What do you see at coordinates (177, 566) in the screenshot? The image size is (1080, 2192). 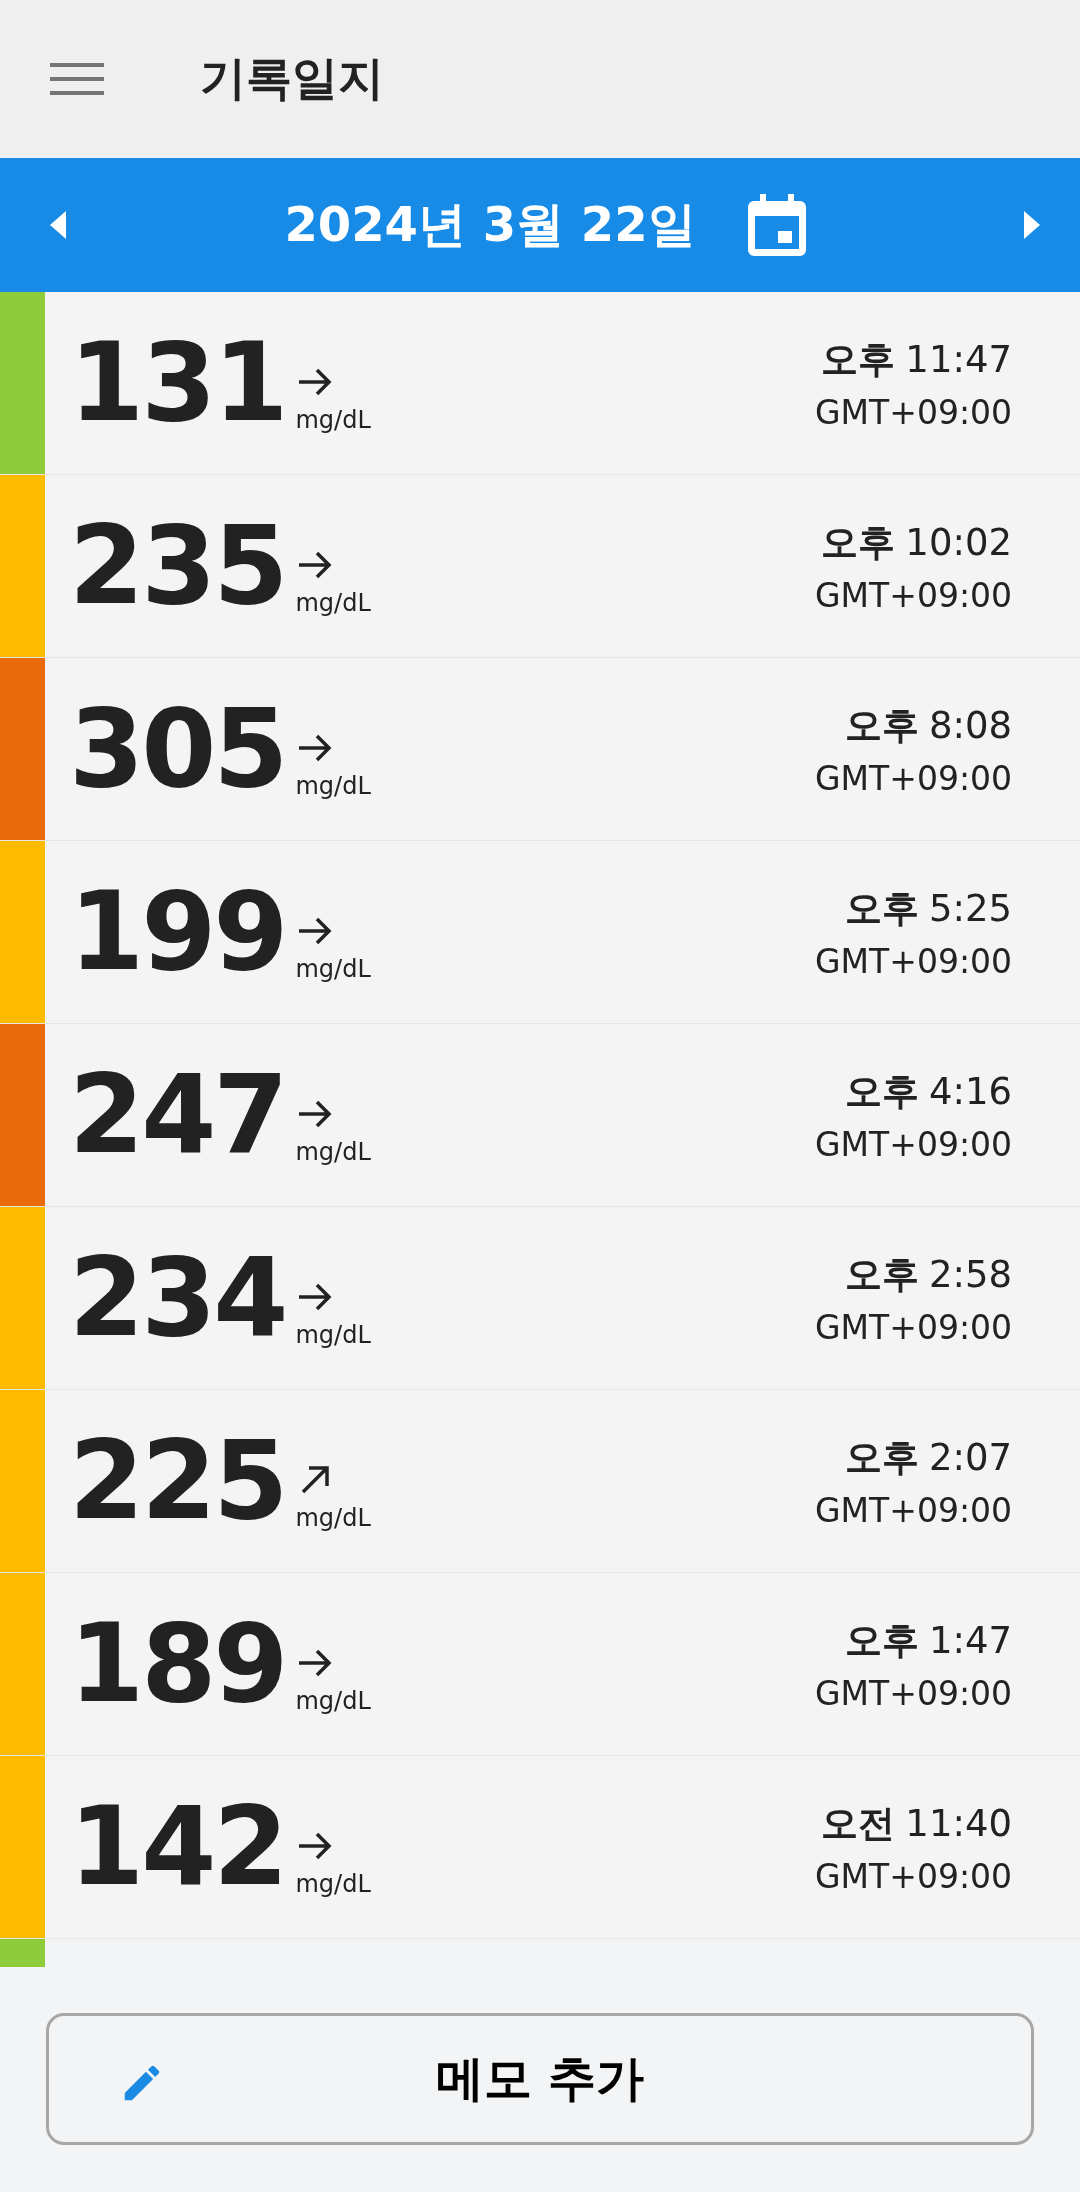 I see `glucose-value: 235` at bounding box center [177, 566].